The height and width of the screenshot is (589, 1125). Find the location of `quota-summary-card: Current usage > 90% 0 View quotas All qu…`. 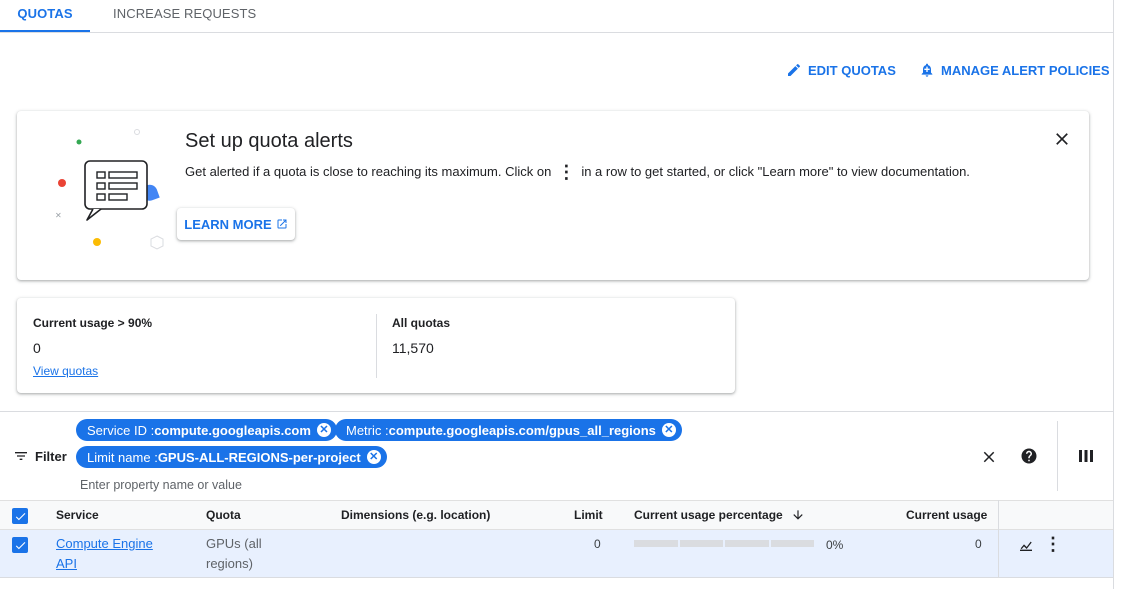

quota-summary-card: Current usage > 90% 0 View quotas All qu… is located at coordinates (376, 345).